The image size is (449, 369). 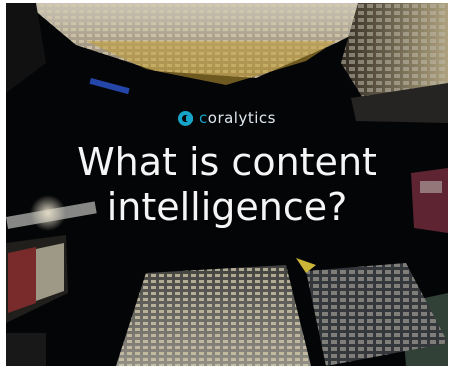 I want to click on headline-line-1: What is content, so click(x=227, y=162).